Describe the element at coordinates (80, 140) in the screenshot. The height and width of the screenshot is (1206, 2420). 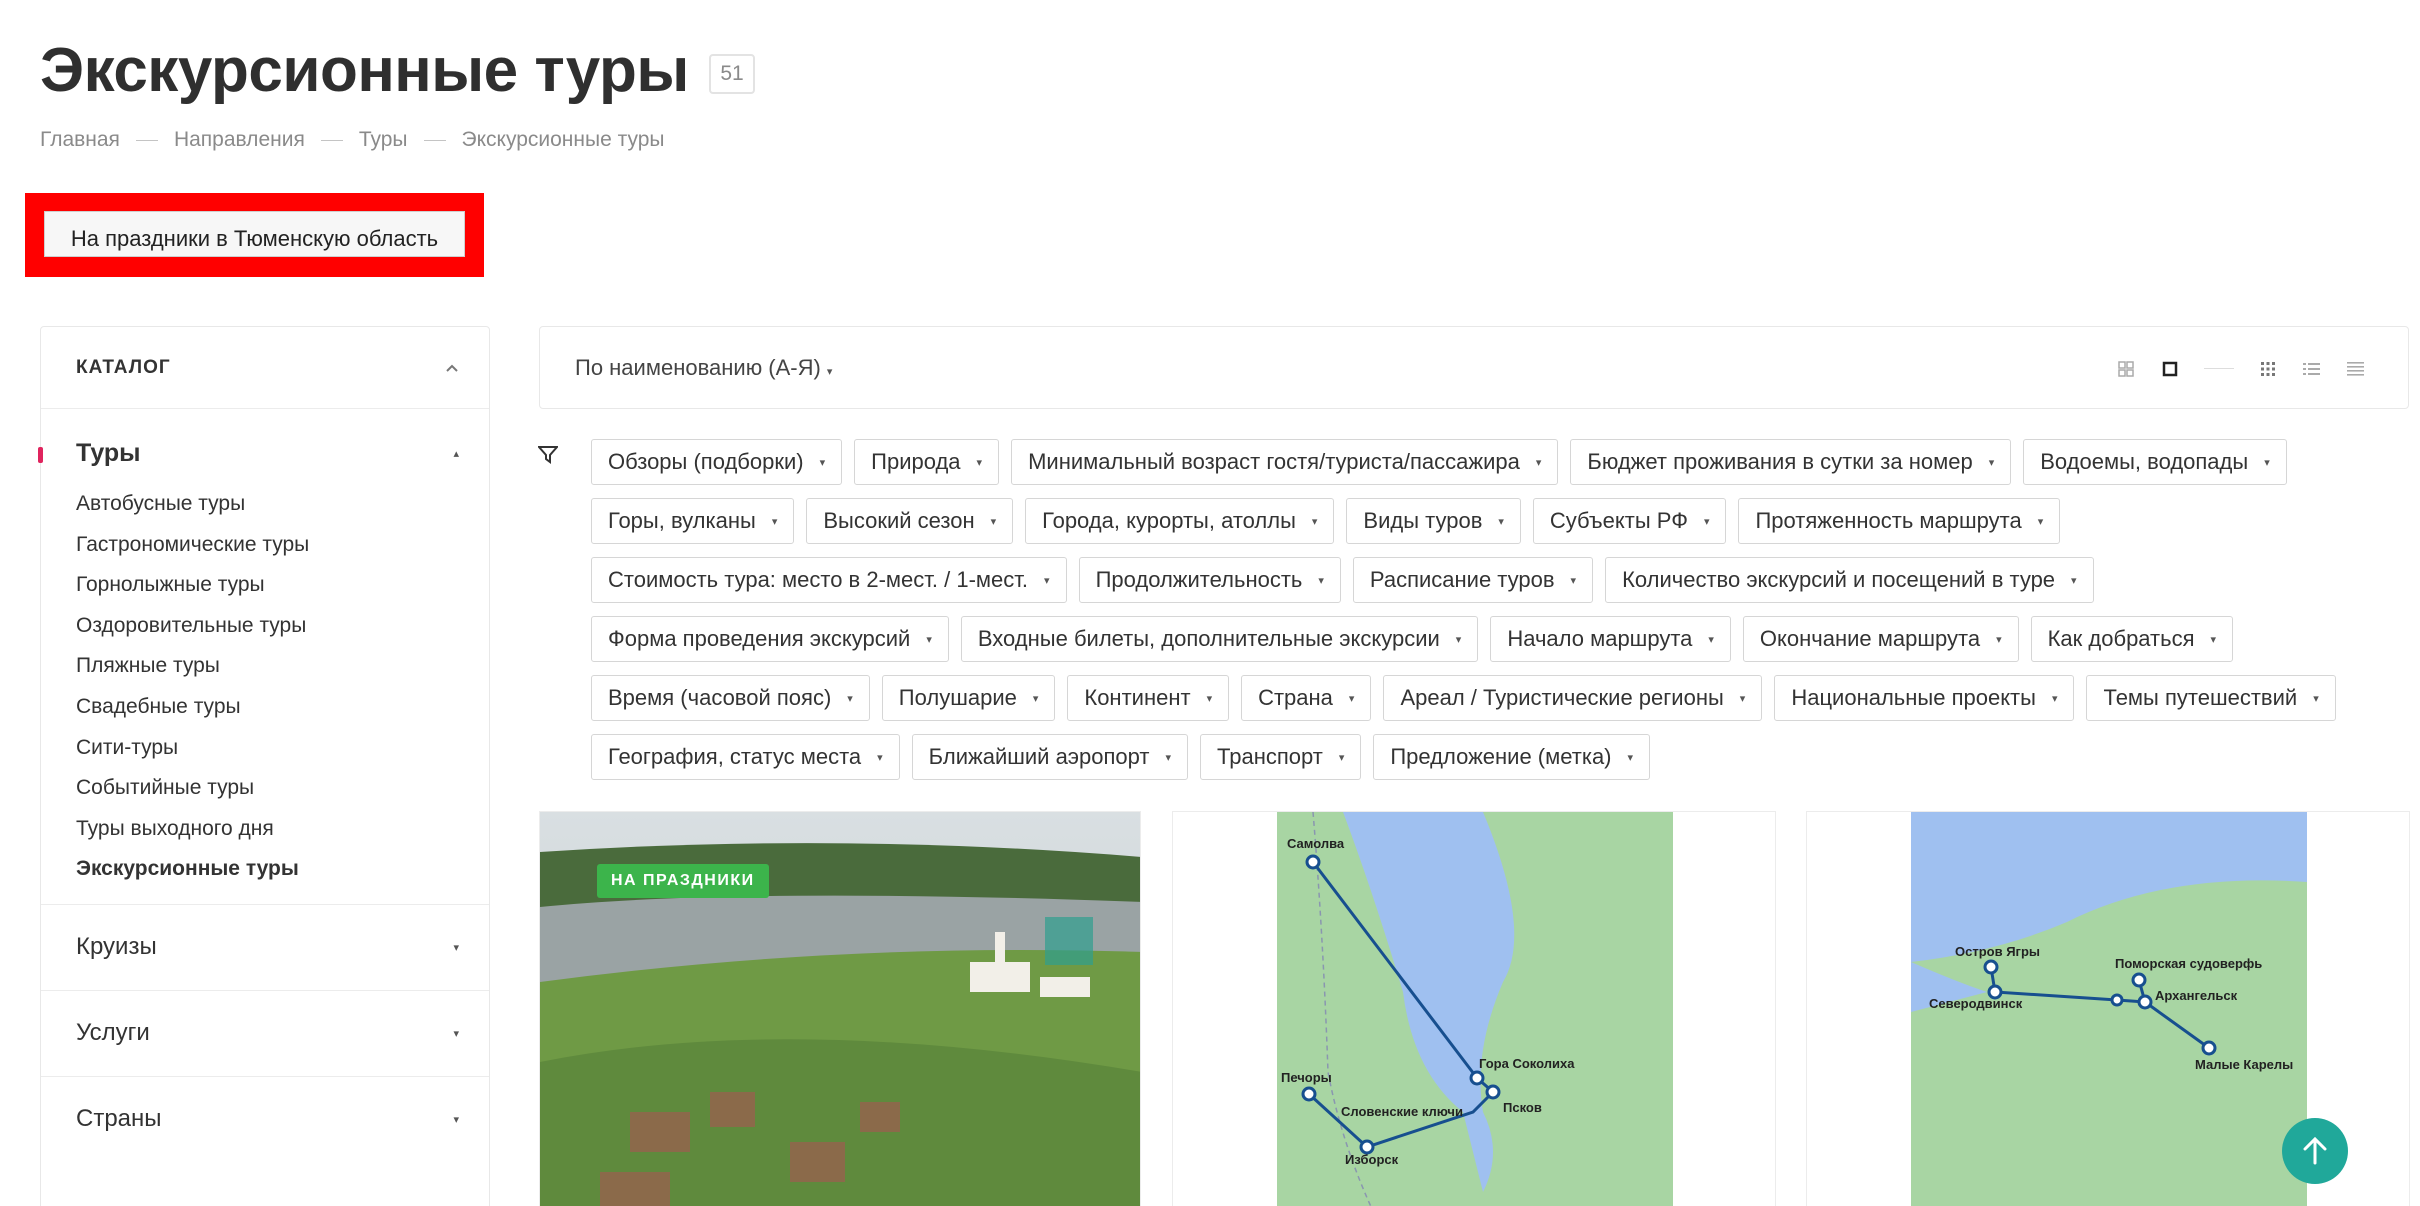
I see `breadcrumb-home: Главная` at that location.